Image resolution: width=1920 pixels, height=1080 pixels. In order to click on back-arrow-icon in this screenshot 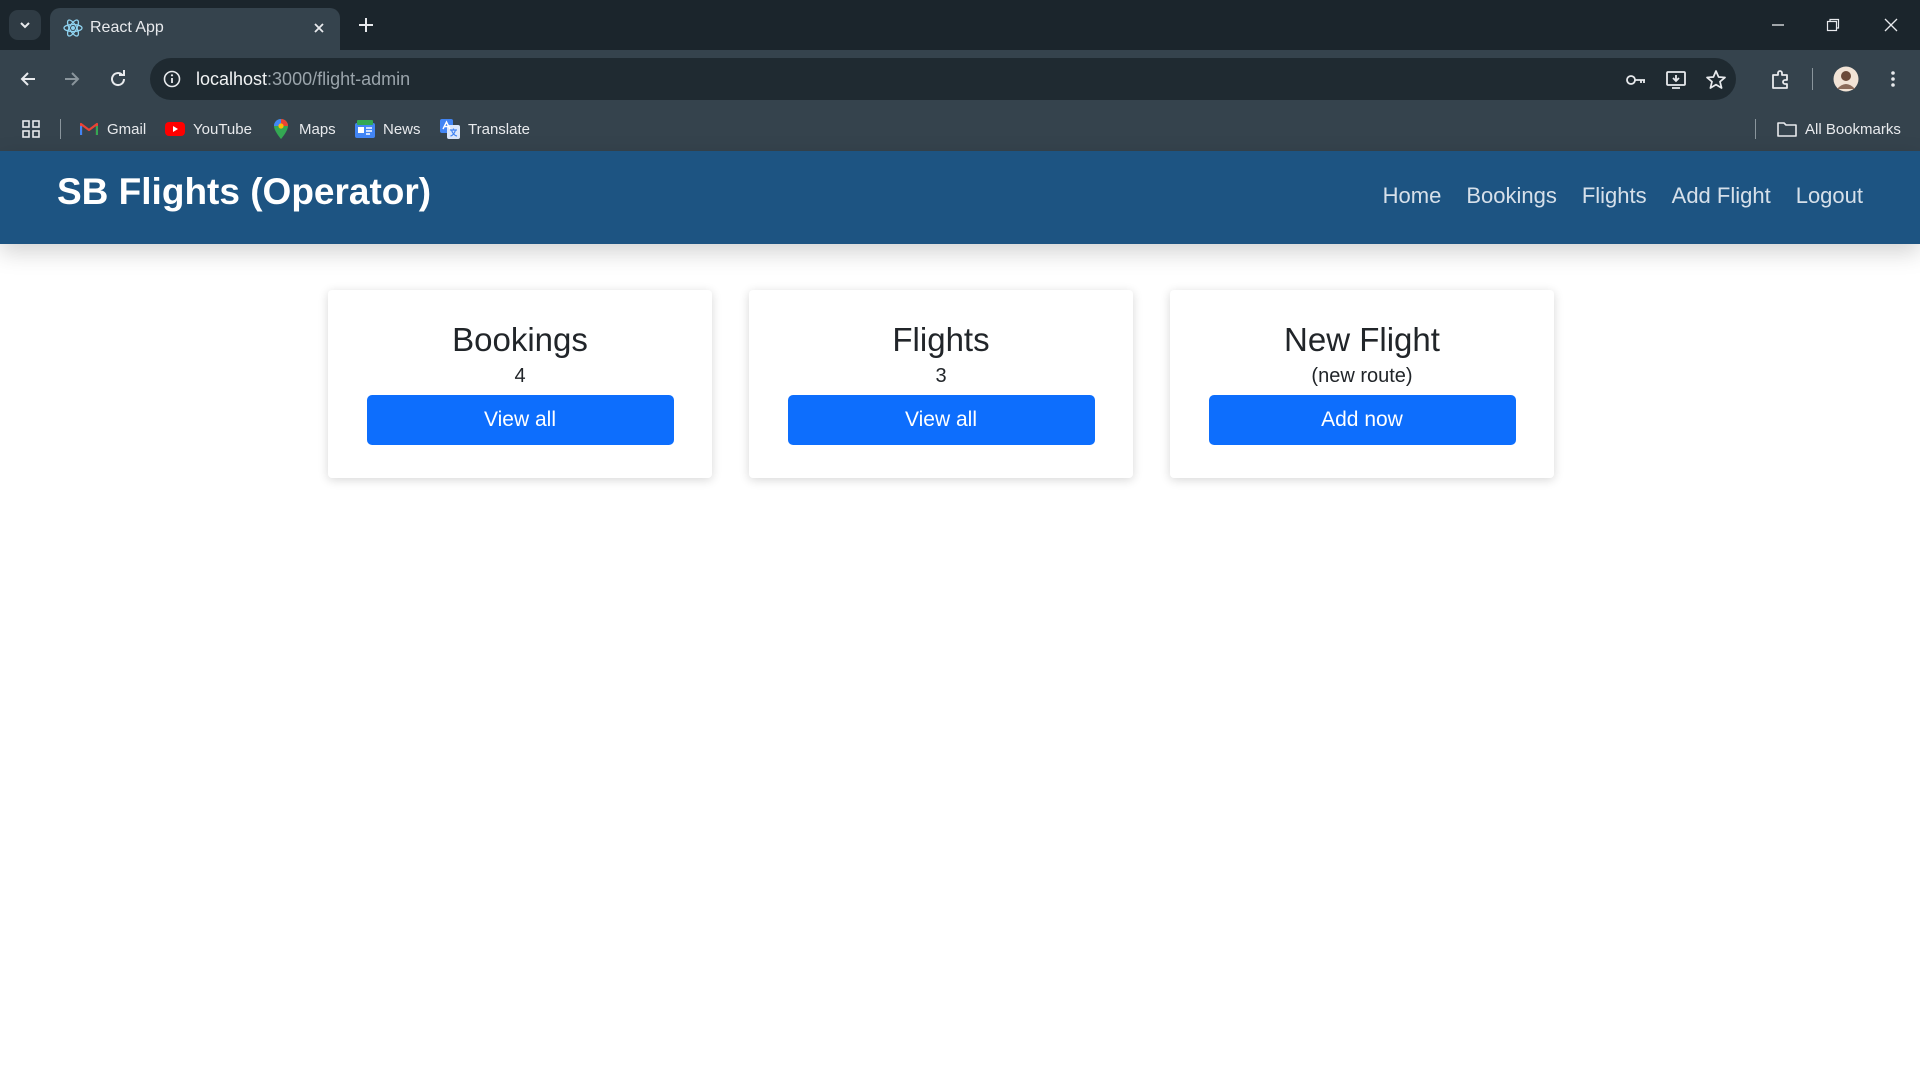, I will do `click(28, 79)`.